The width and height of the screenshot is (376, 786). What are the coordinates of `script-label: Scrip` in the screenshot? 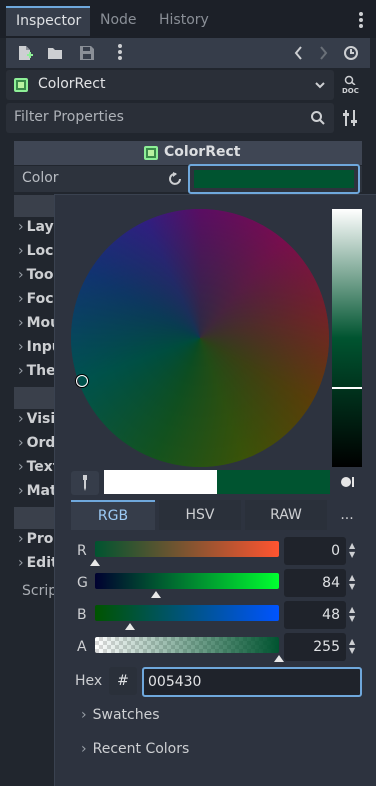 It's located at (40, 591).